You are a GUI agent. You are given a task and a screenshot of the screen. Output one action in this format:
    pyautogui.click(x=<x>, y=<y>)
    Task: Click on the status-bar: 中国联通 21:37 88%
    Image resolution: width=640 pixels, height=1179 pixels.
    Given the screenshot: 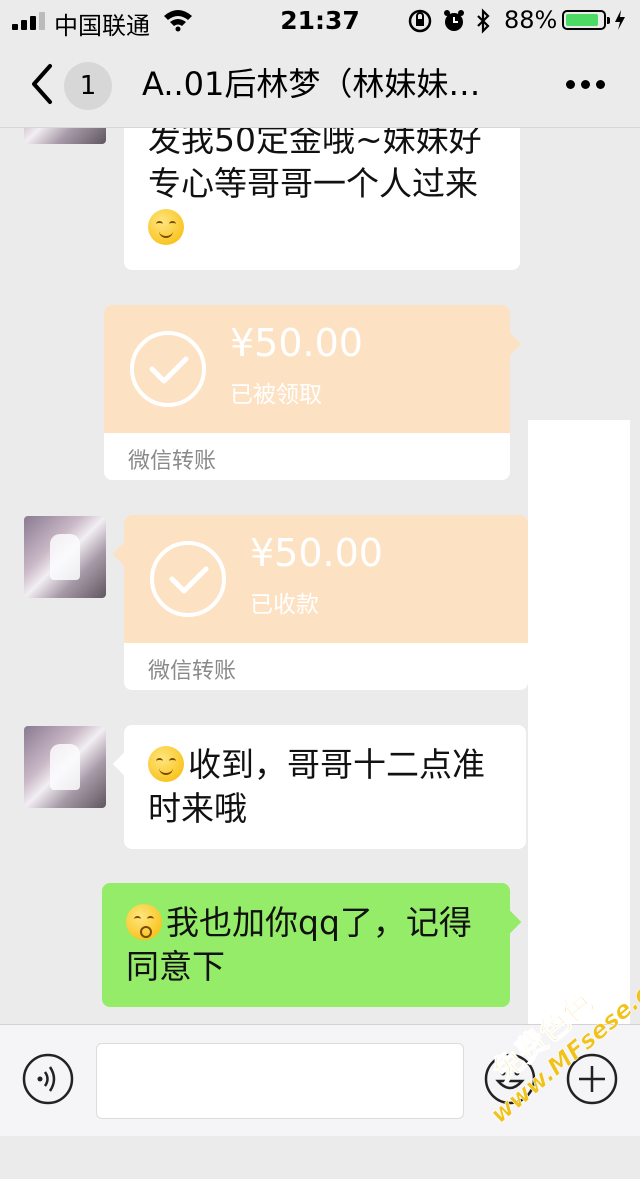 What is the action you would take?
    pyautogui.click(x=320, y=20)
    